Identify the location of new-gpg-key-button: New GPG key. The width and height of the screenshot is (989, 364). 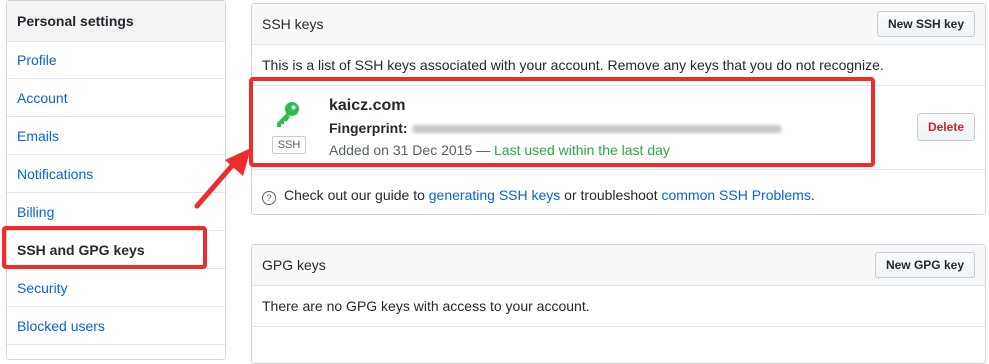
(924, 265).